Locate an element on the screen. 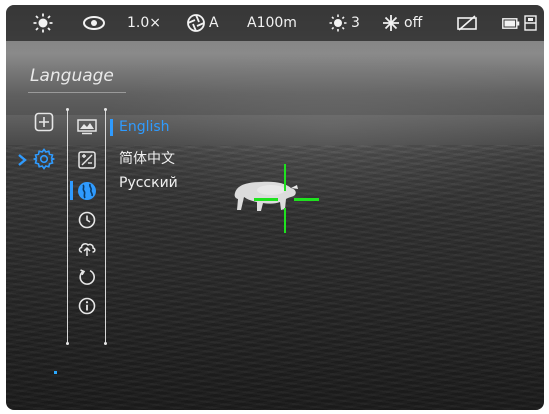  view-mode-indicator is located at coordinates (94, 23).